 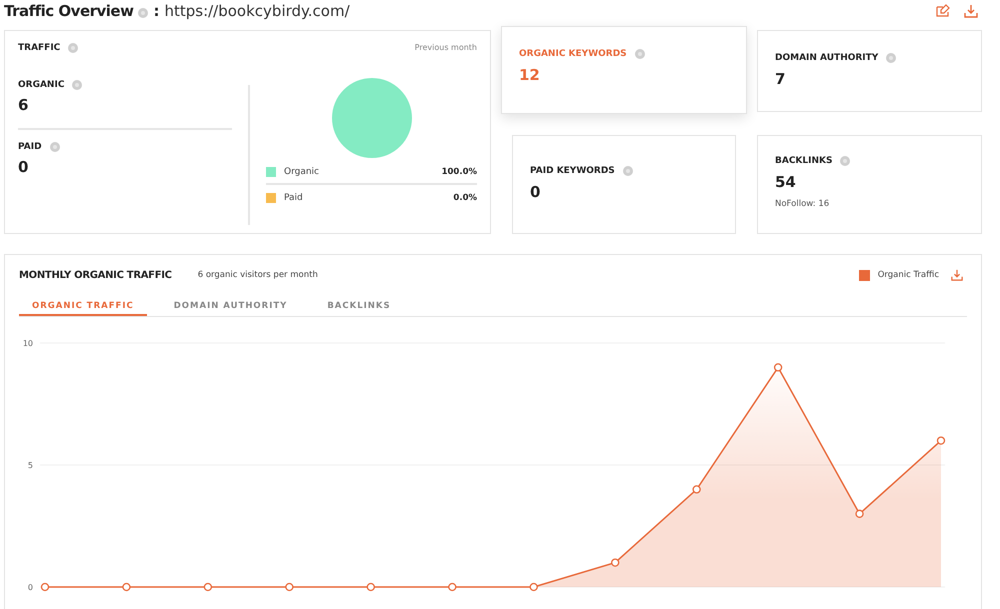 I want to click on legend-label: Organic Traffic, so click(x=908, y=275).